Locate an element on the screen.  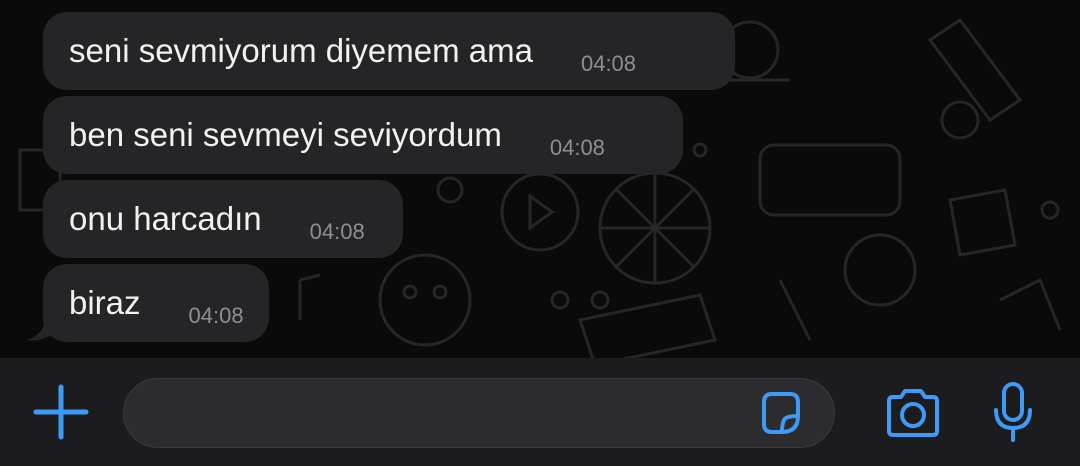
message-text: onu harcadın is located at coordinates (165, 218).